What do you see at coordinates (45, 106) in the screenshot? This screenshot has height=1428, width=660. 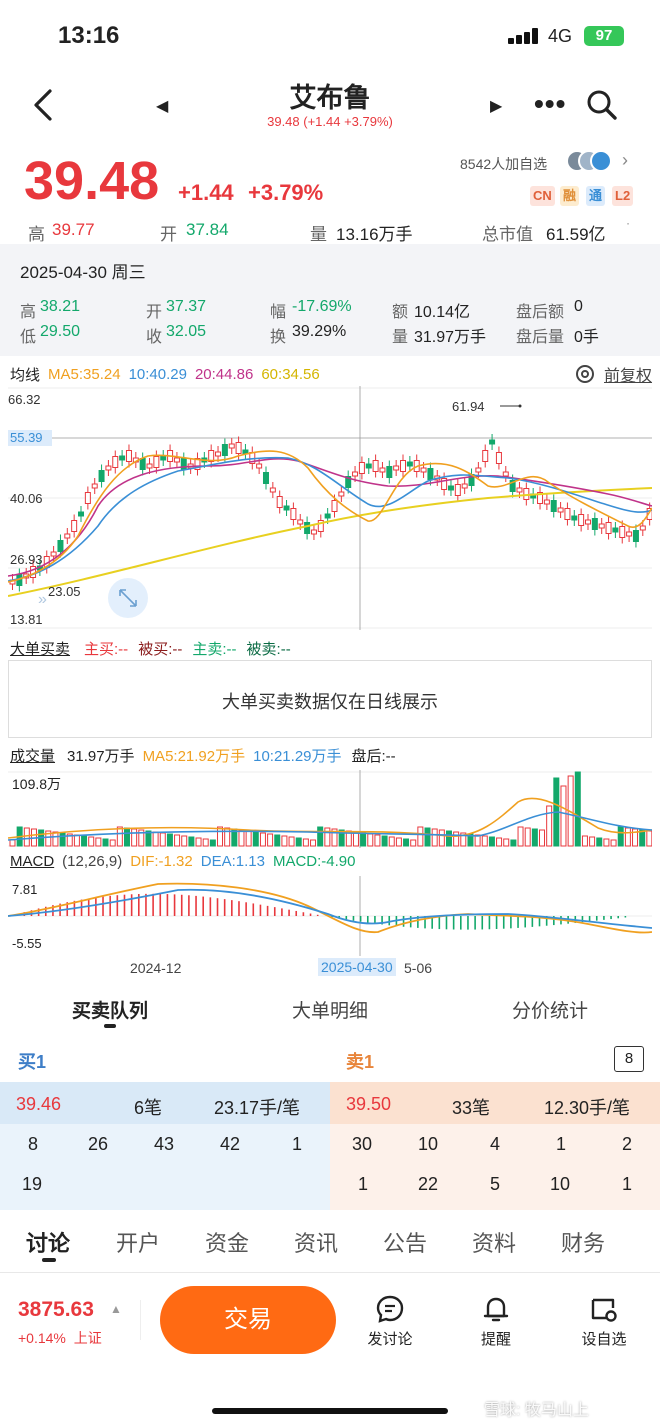 I see `back-icon` at bounding box center [45, 106].